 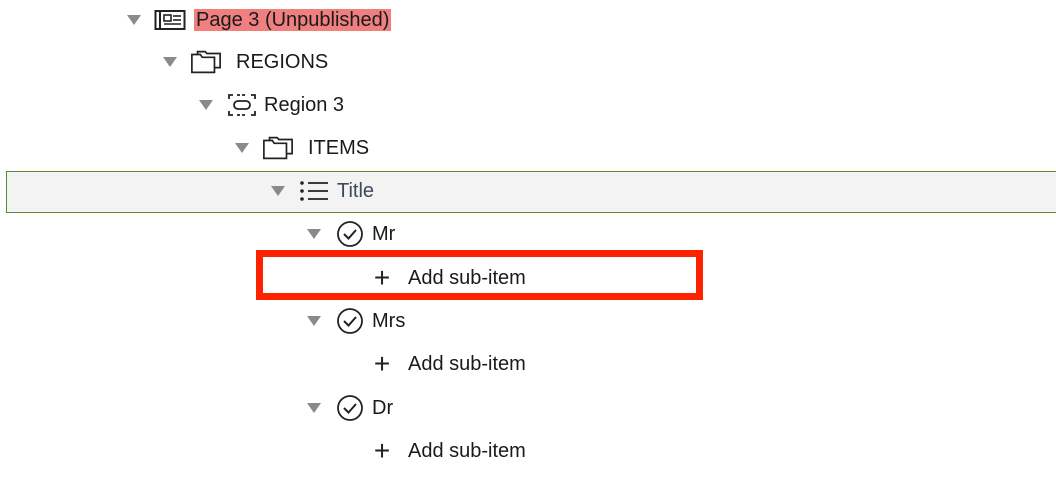 What do you see at coordinates (339, 148) in the screenshot?
I see `items-label: ITEMS` at bounding box center [339, 148].